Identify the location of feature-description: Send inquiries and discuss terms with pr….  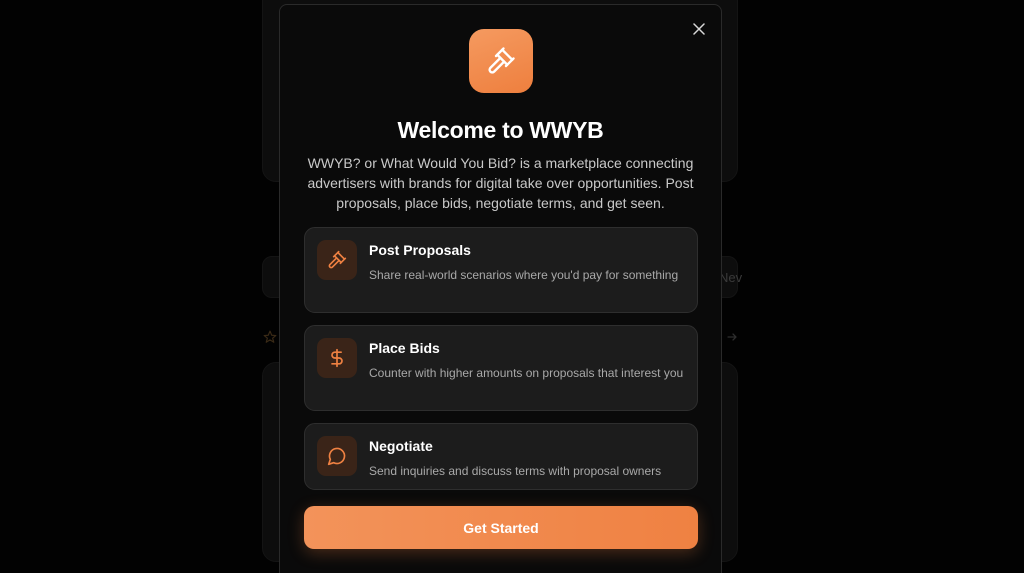
(515, 471).